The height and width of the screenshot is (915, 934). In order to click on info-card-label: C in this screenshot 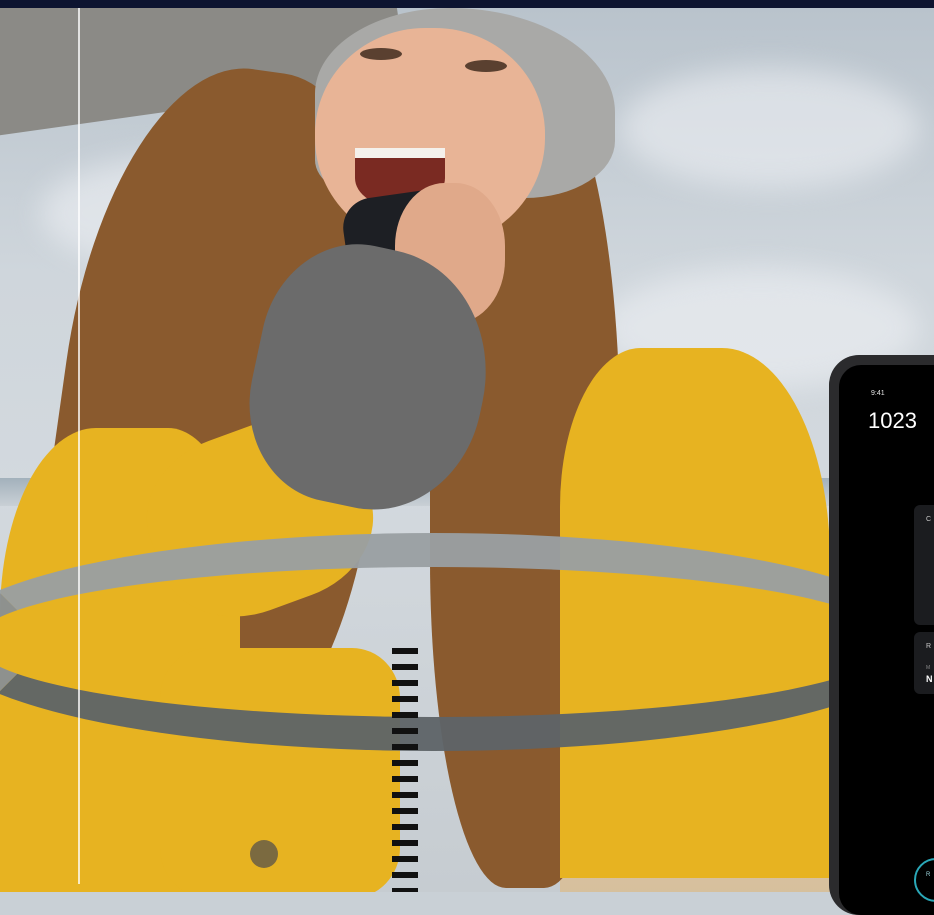, I will do `click(929, 519)`.